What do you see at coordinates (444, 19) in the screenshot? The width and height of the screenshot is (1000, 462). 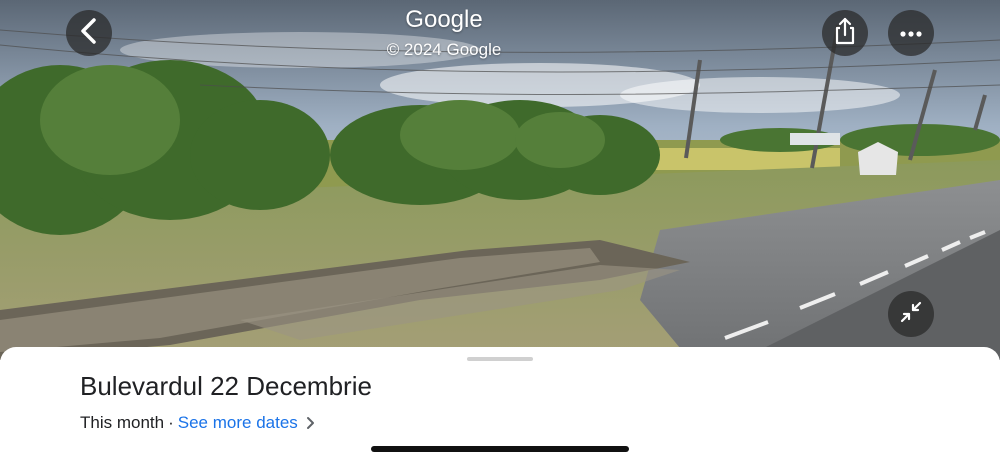 I see `google-title: Google` at bounding box center [444, 19].